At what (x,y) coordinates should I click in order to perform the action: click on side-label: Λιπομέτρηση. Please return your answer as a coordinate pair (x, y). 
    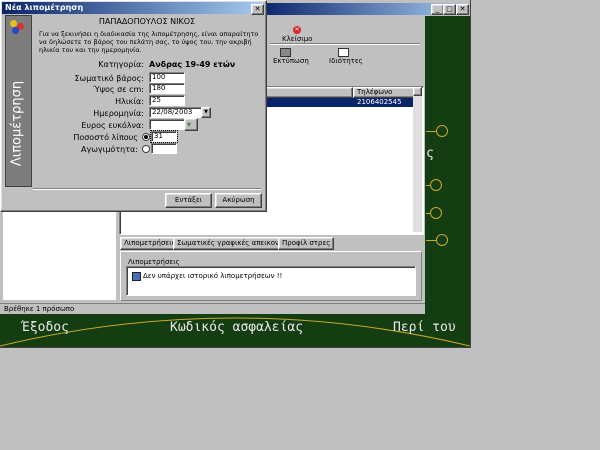
    Looking at the image, I should click on (17, 123).